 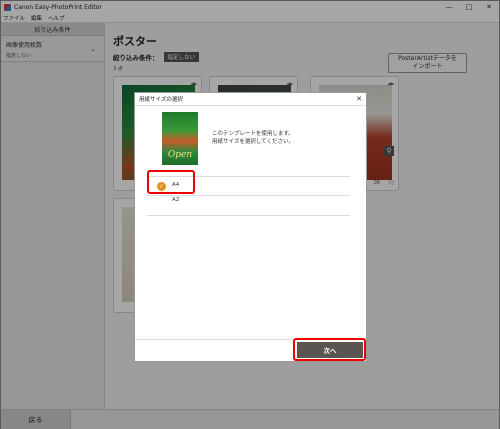 What do you see at coordinates (161, 100) in the screenshot?
I see `dialog-title: 用紙サイズの選択` at bounding box center [161, 100].